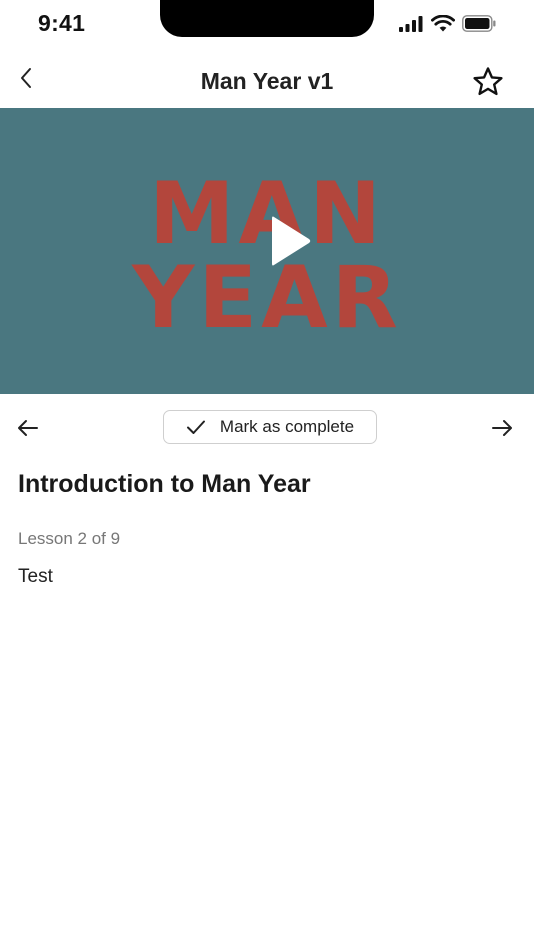 The image size is (534, 950). I want to click on lesson-title: Introduction to Man Year, so click(164, 484).